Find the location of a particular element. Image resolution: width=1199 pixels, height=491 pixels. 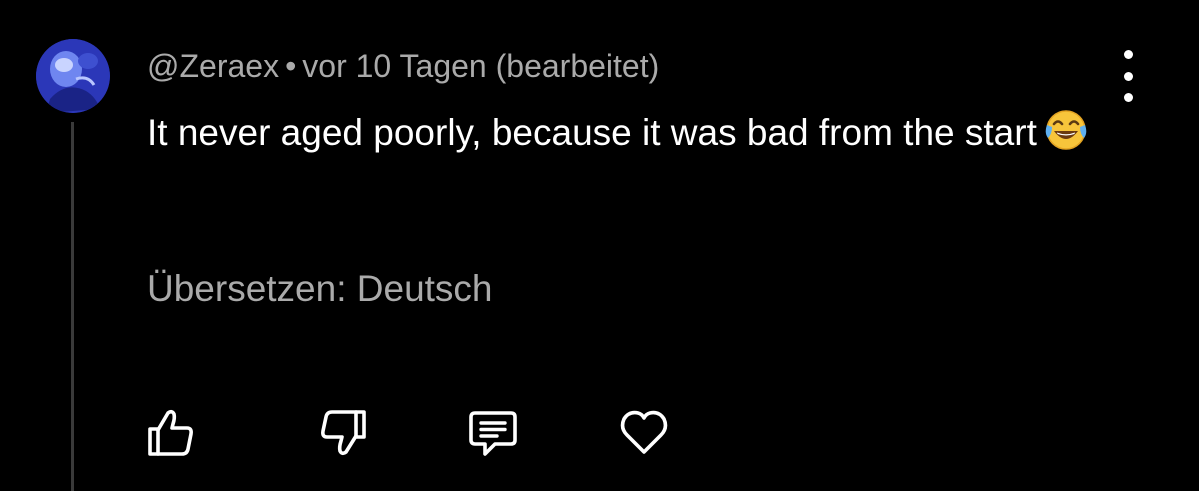

reply-button is located at coordinates (493, 432).